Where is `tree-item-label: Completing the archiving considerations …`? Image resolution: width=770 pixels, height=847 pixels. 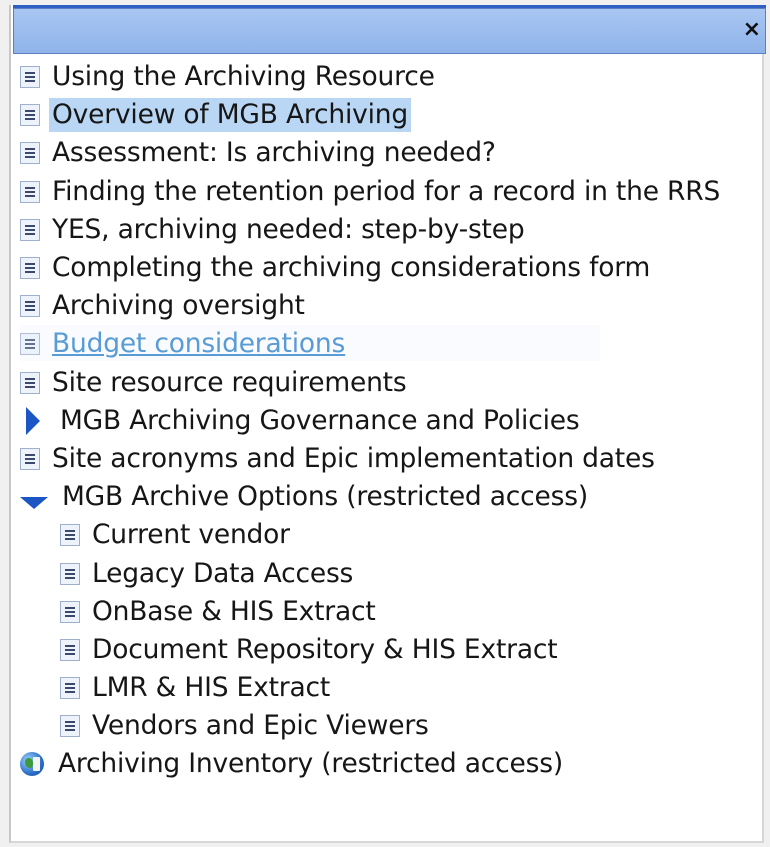
tree-item-label: Completing the archiving considerations … is located at coordinates (351, 268).